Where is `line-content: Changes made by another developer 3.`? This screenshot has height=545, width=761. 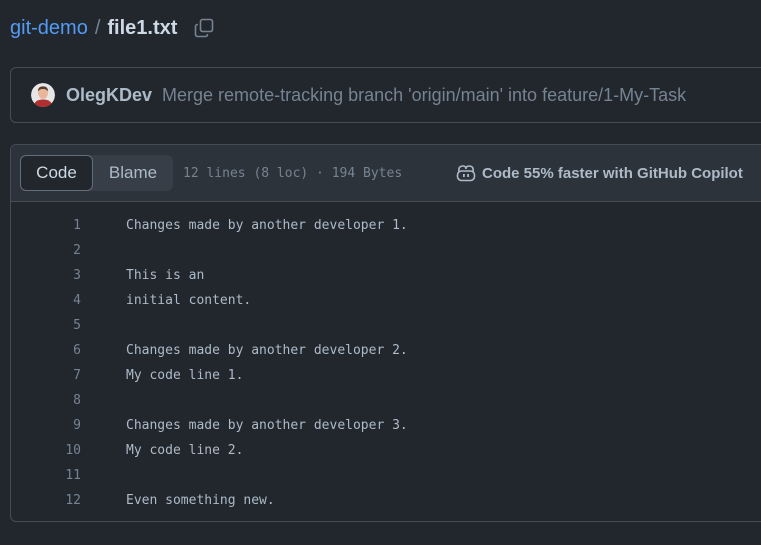 line-content: Changes made by another developer 3. is located at coordinates (267, 425).